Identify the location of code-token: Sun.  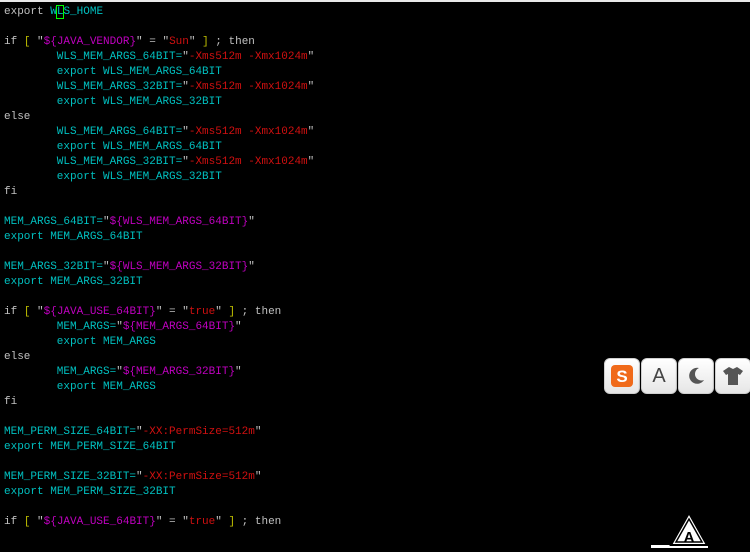
(179, 42).